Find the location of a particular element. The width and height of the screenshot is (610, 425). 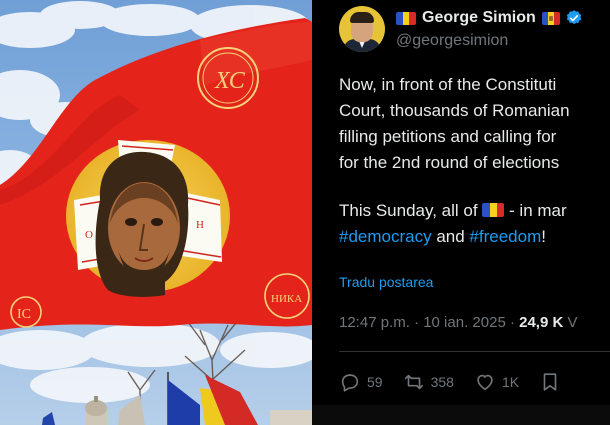

post-text-line: for the 2nd round of elections is located at coordinates (449, 162).